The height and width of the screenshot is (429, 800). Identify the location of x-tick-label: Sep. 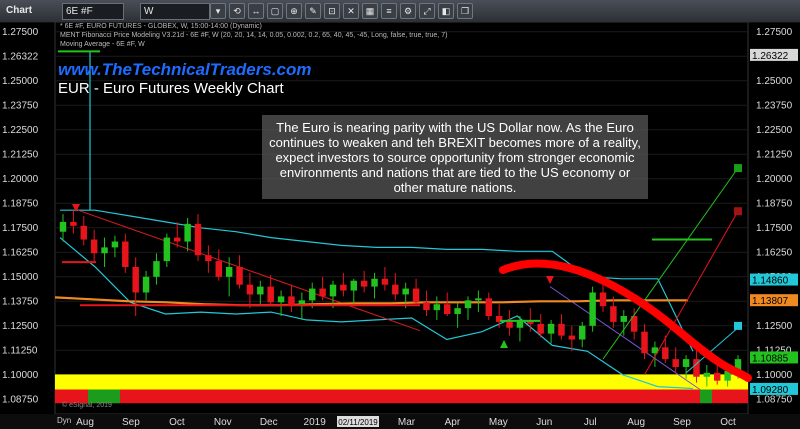
(131, 422).